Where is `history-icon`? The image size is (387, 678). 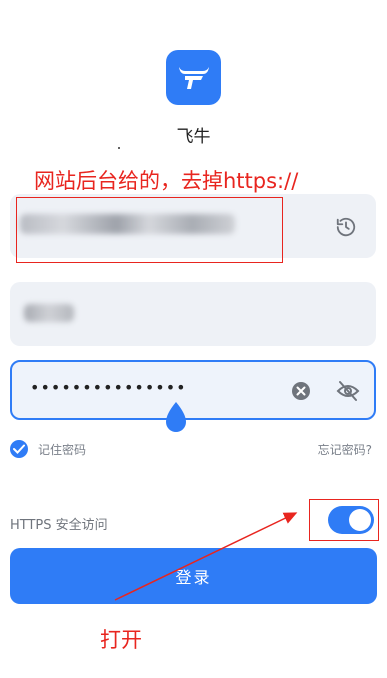
history-icon is located at coordinates (346, 227).